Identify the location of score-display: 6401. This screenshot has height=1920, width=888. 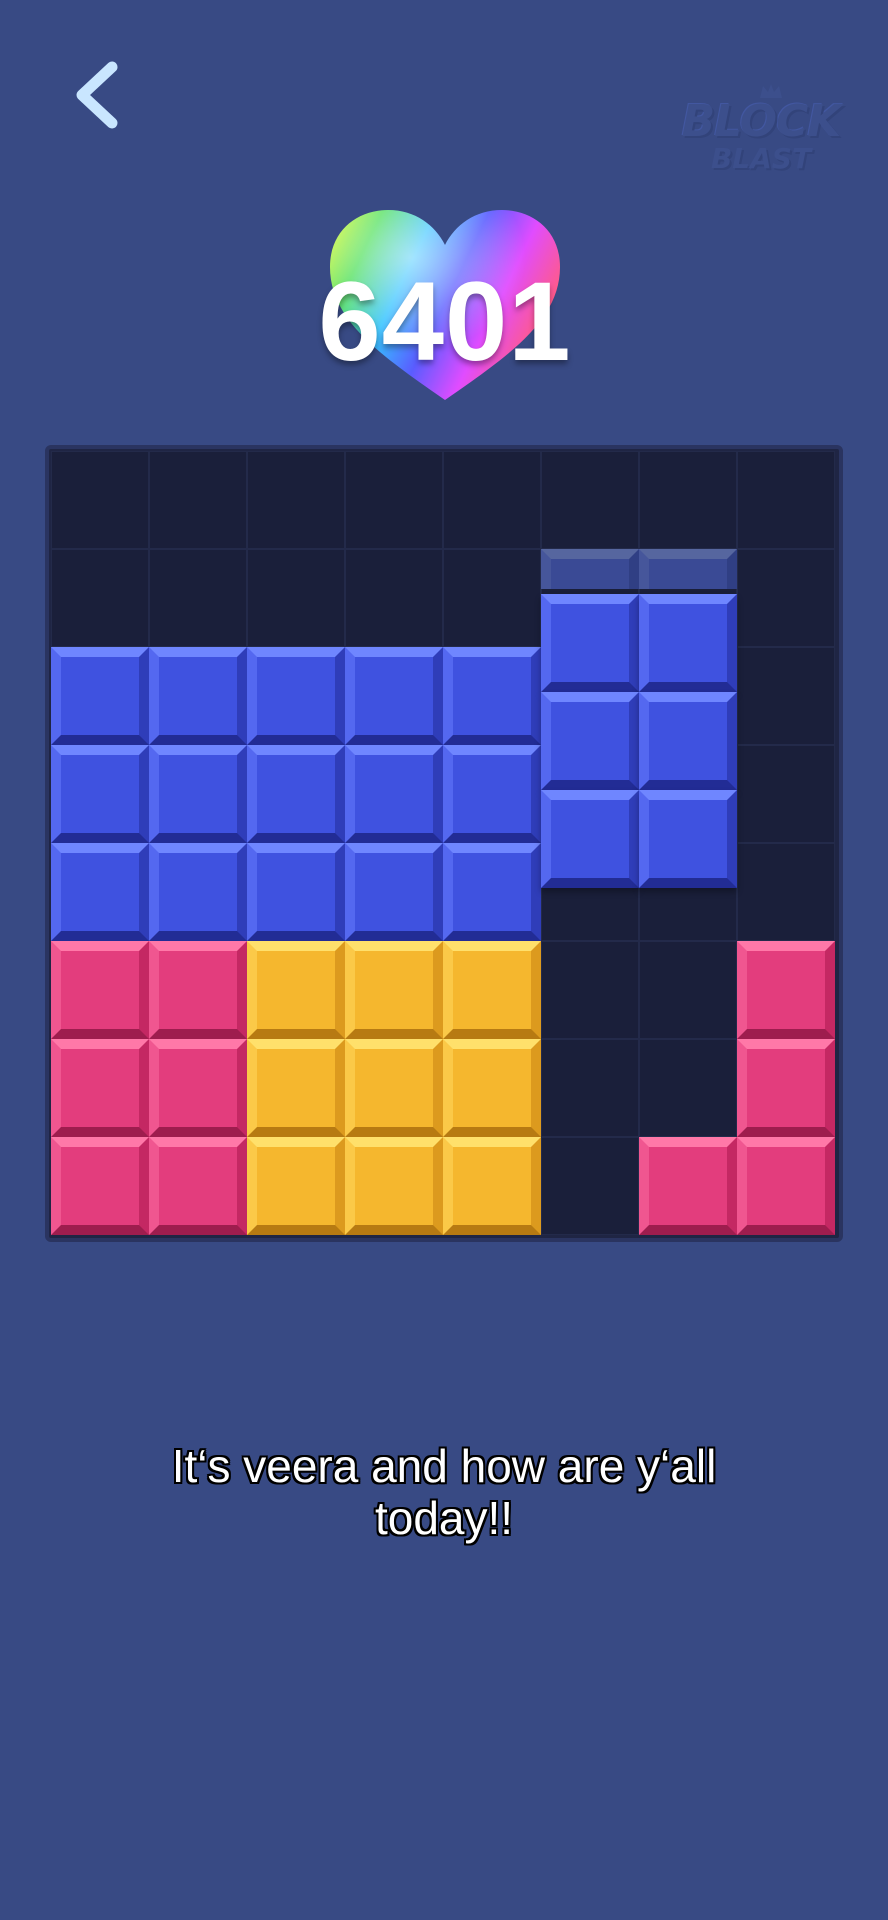
(445, 305).